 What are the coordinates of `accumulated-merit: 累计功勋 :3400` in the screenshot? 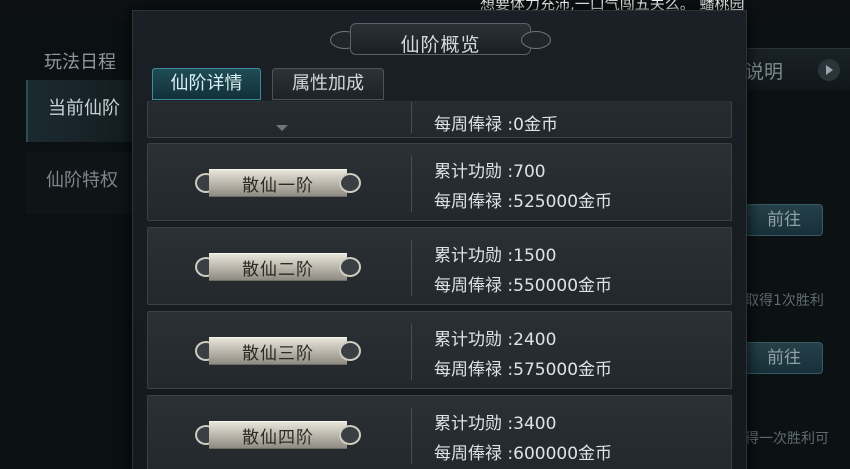 It's located at (495, 424).